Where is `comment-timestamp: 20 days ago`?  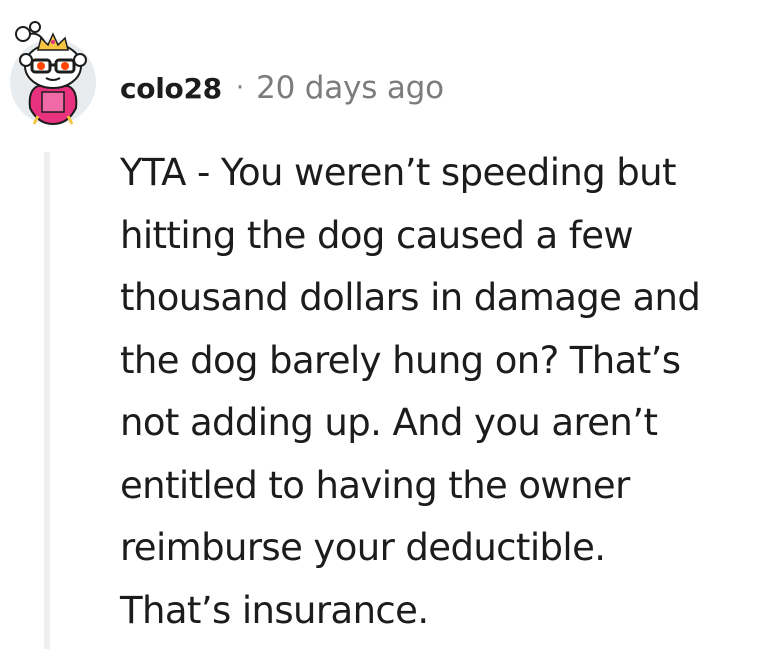
comment-timestamp: 20 days ago is located at coordinates (350, 88).